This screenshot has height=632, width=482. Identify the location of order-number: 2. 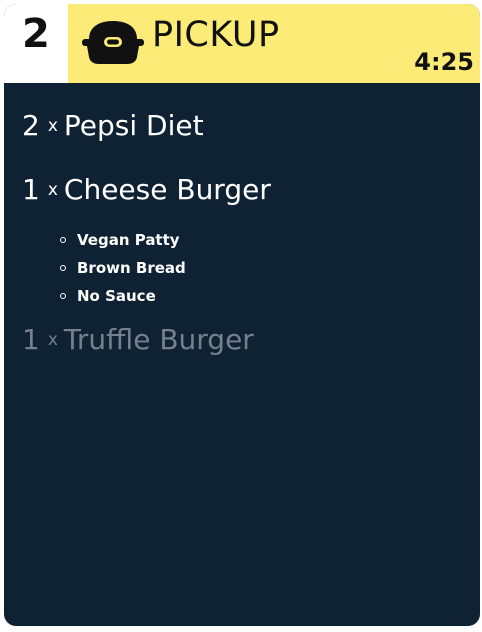
(36, 34).